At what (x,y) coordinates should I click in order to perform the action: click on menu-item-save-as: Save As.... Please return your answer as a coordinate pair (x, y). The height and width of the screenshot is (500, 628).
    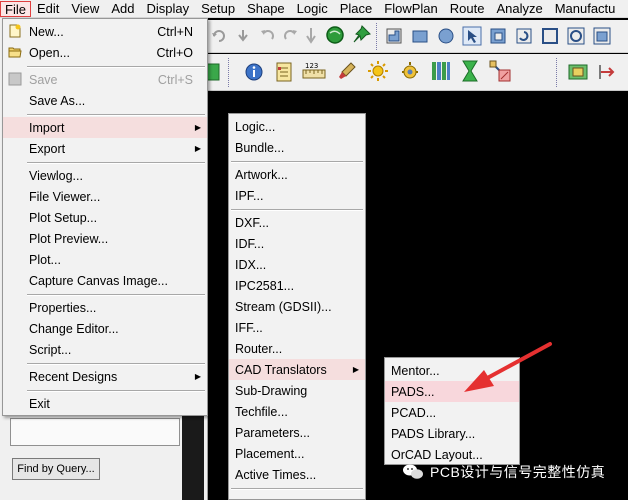
    Looking at the image, I should click on (105, 100).